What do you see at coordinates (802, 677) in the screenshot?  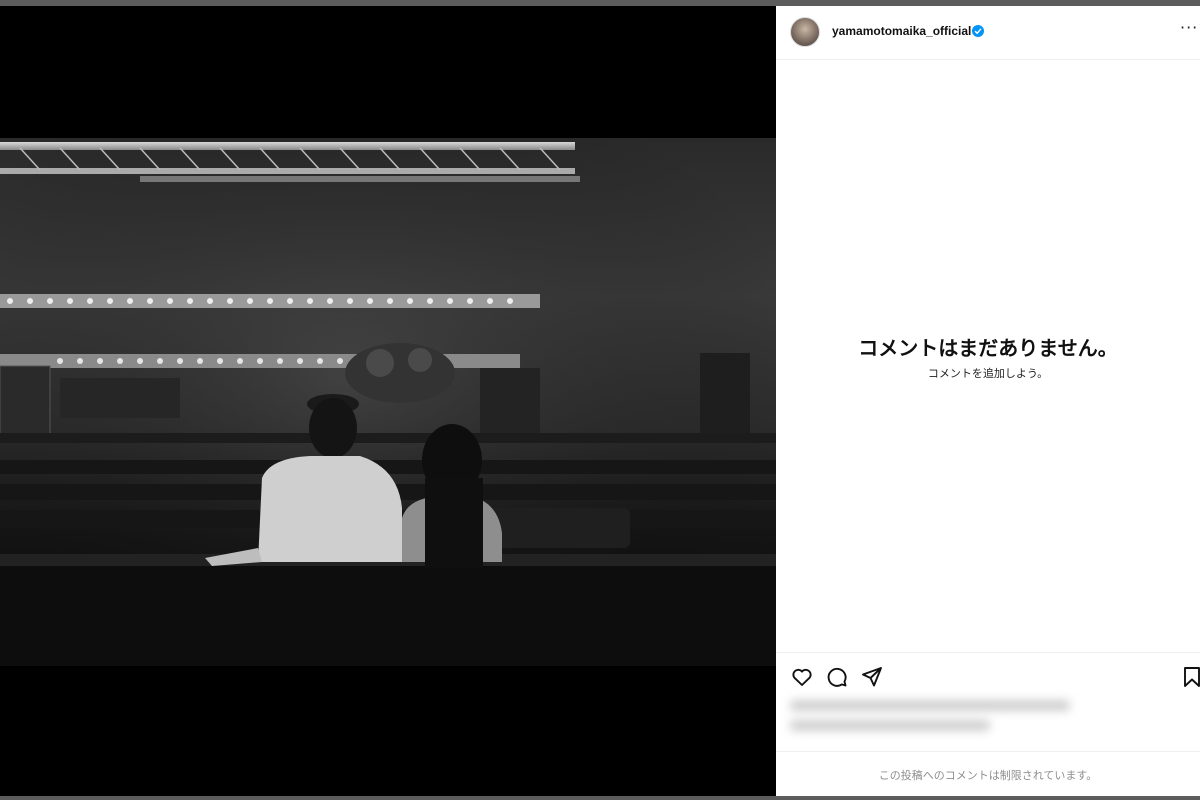 I see `heart-icon` at bounding box center [802, 677].